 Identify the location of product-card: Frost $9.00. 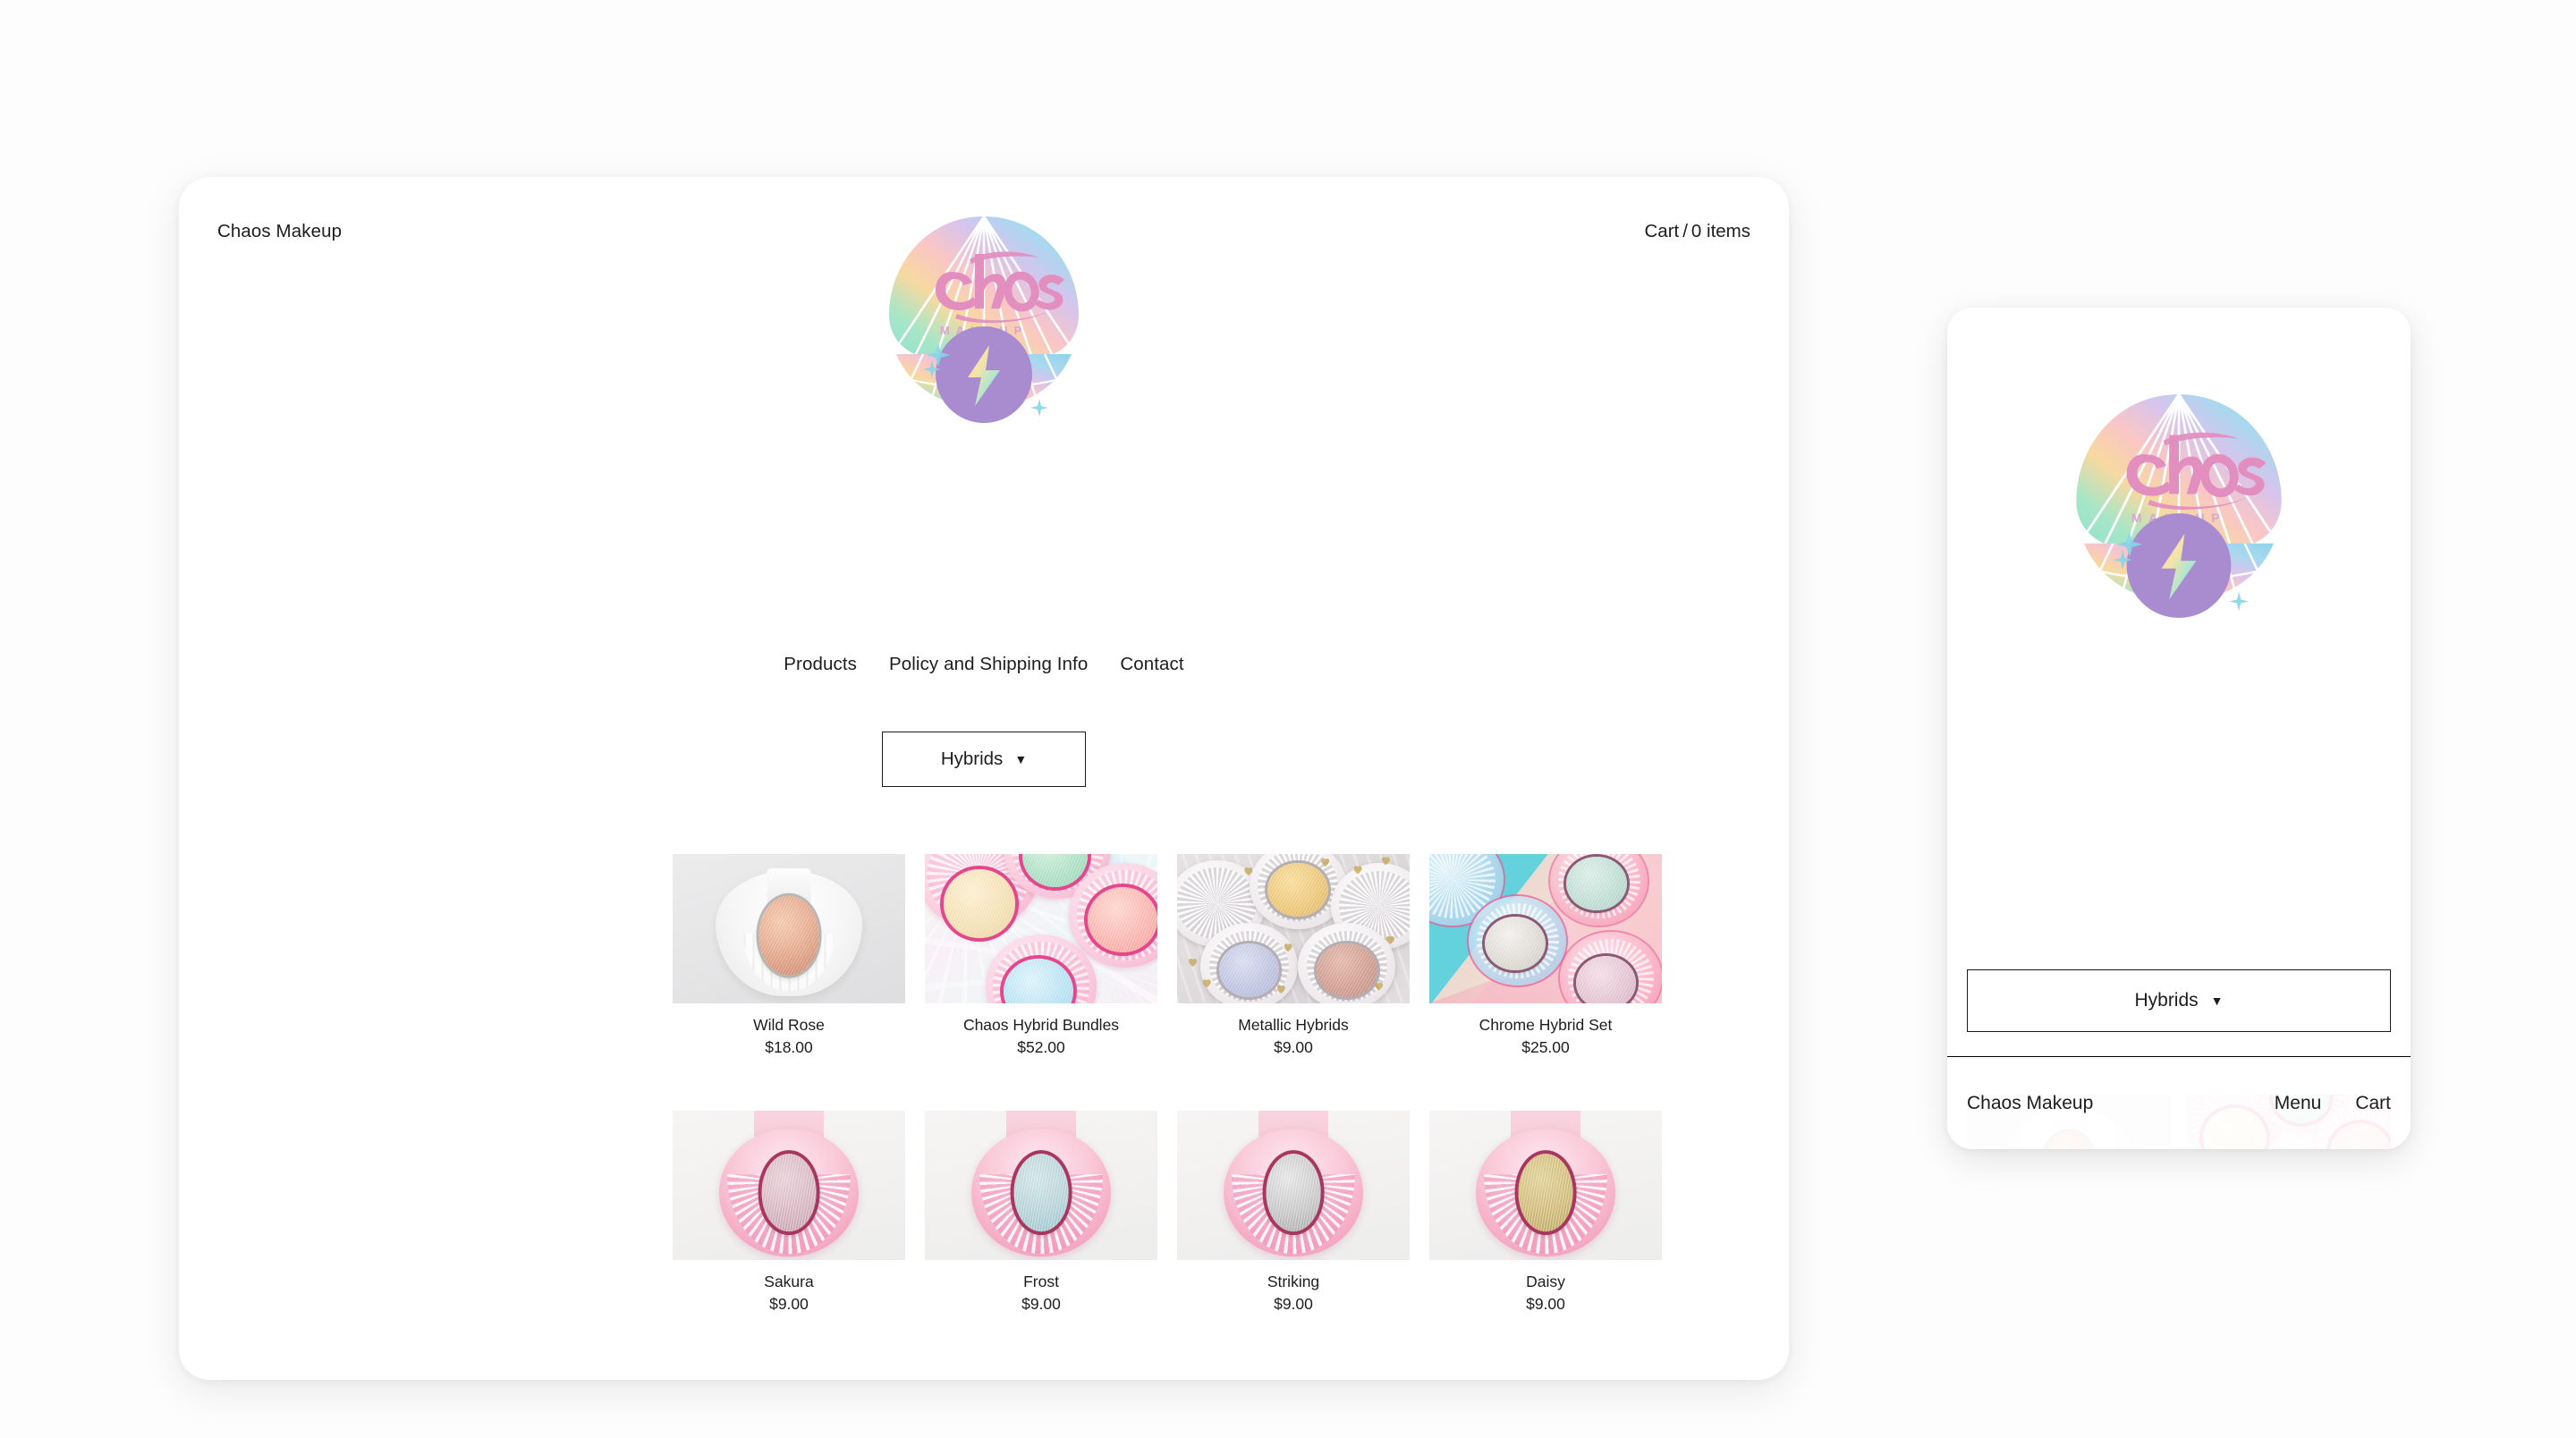
(1041, 1213).